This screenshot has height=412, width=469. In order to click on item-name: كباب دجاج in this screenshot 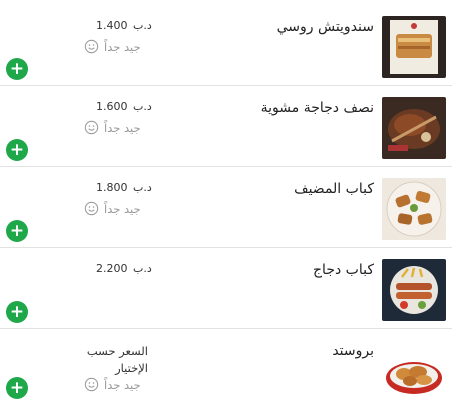, I will do `click(343, 270)`.